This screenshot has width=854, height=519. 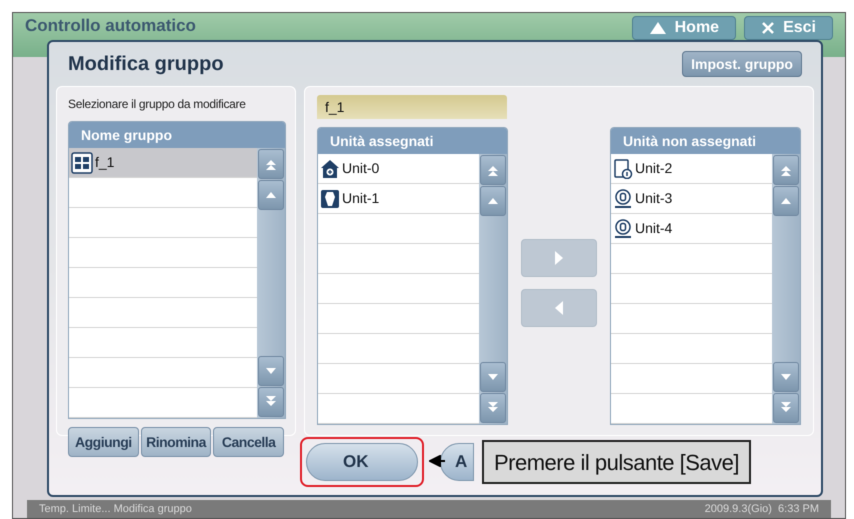 What do you see at coordinates (82, 163) in the screenshot?
I see `group-icon` at bounding box center [82, 163].